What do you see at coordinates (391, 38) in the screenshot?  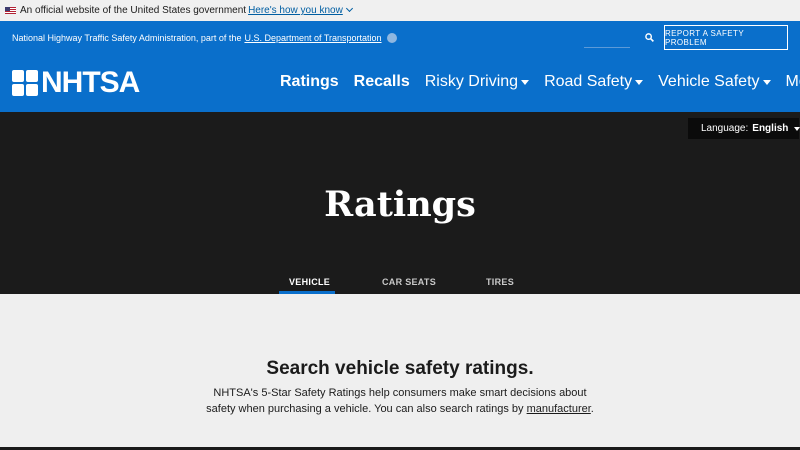 I see `dot-seal-icon` at bounding box center [391, 38].